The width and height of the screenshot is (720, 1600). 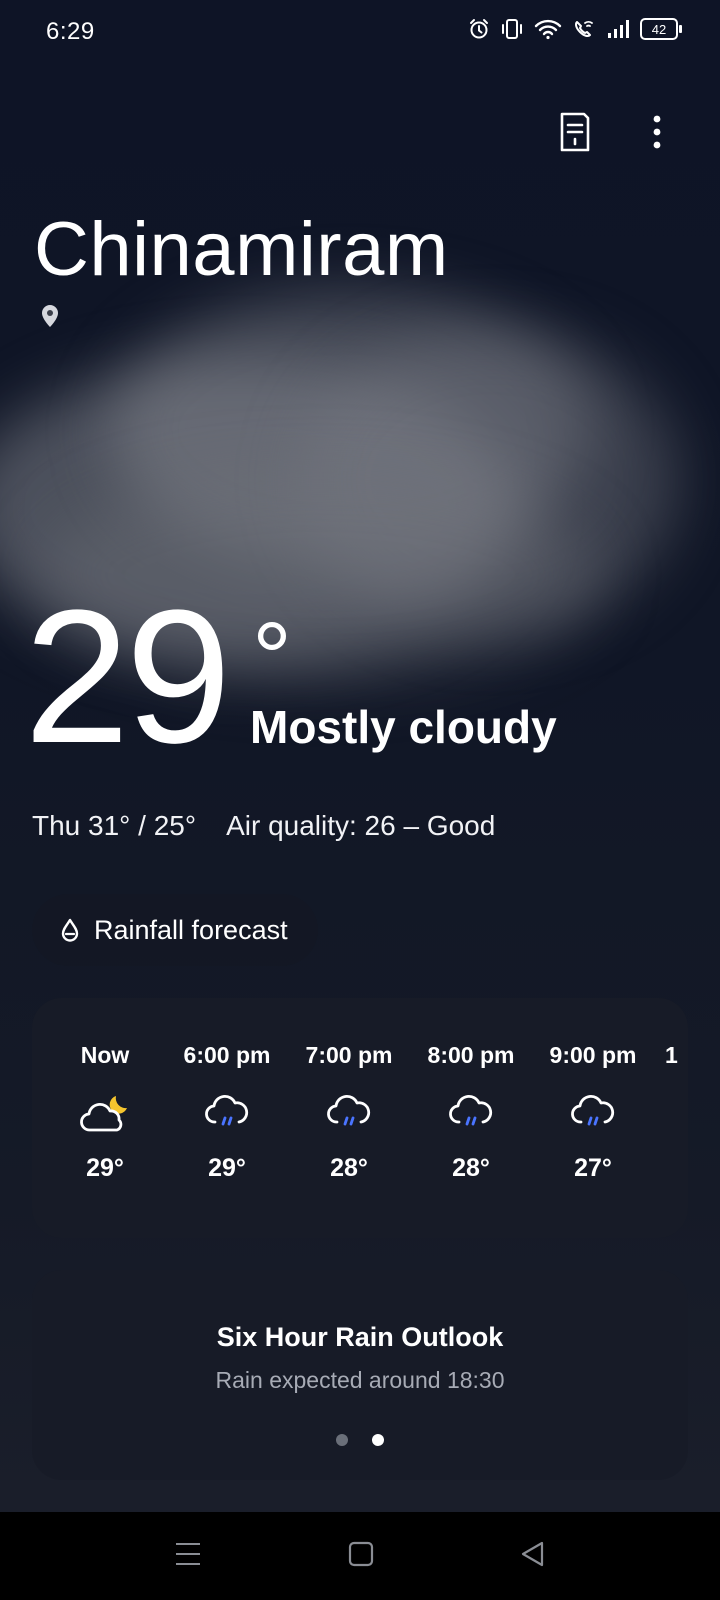 I want to click on wifi-calling-icon, so click(x=584, y=28).